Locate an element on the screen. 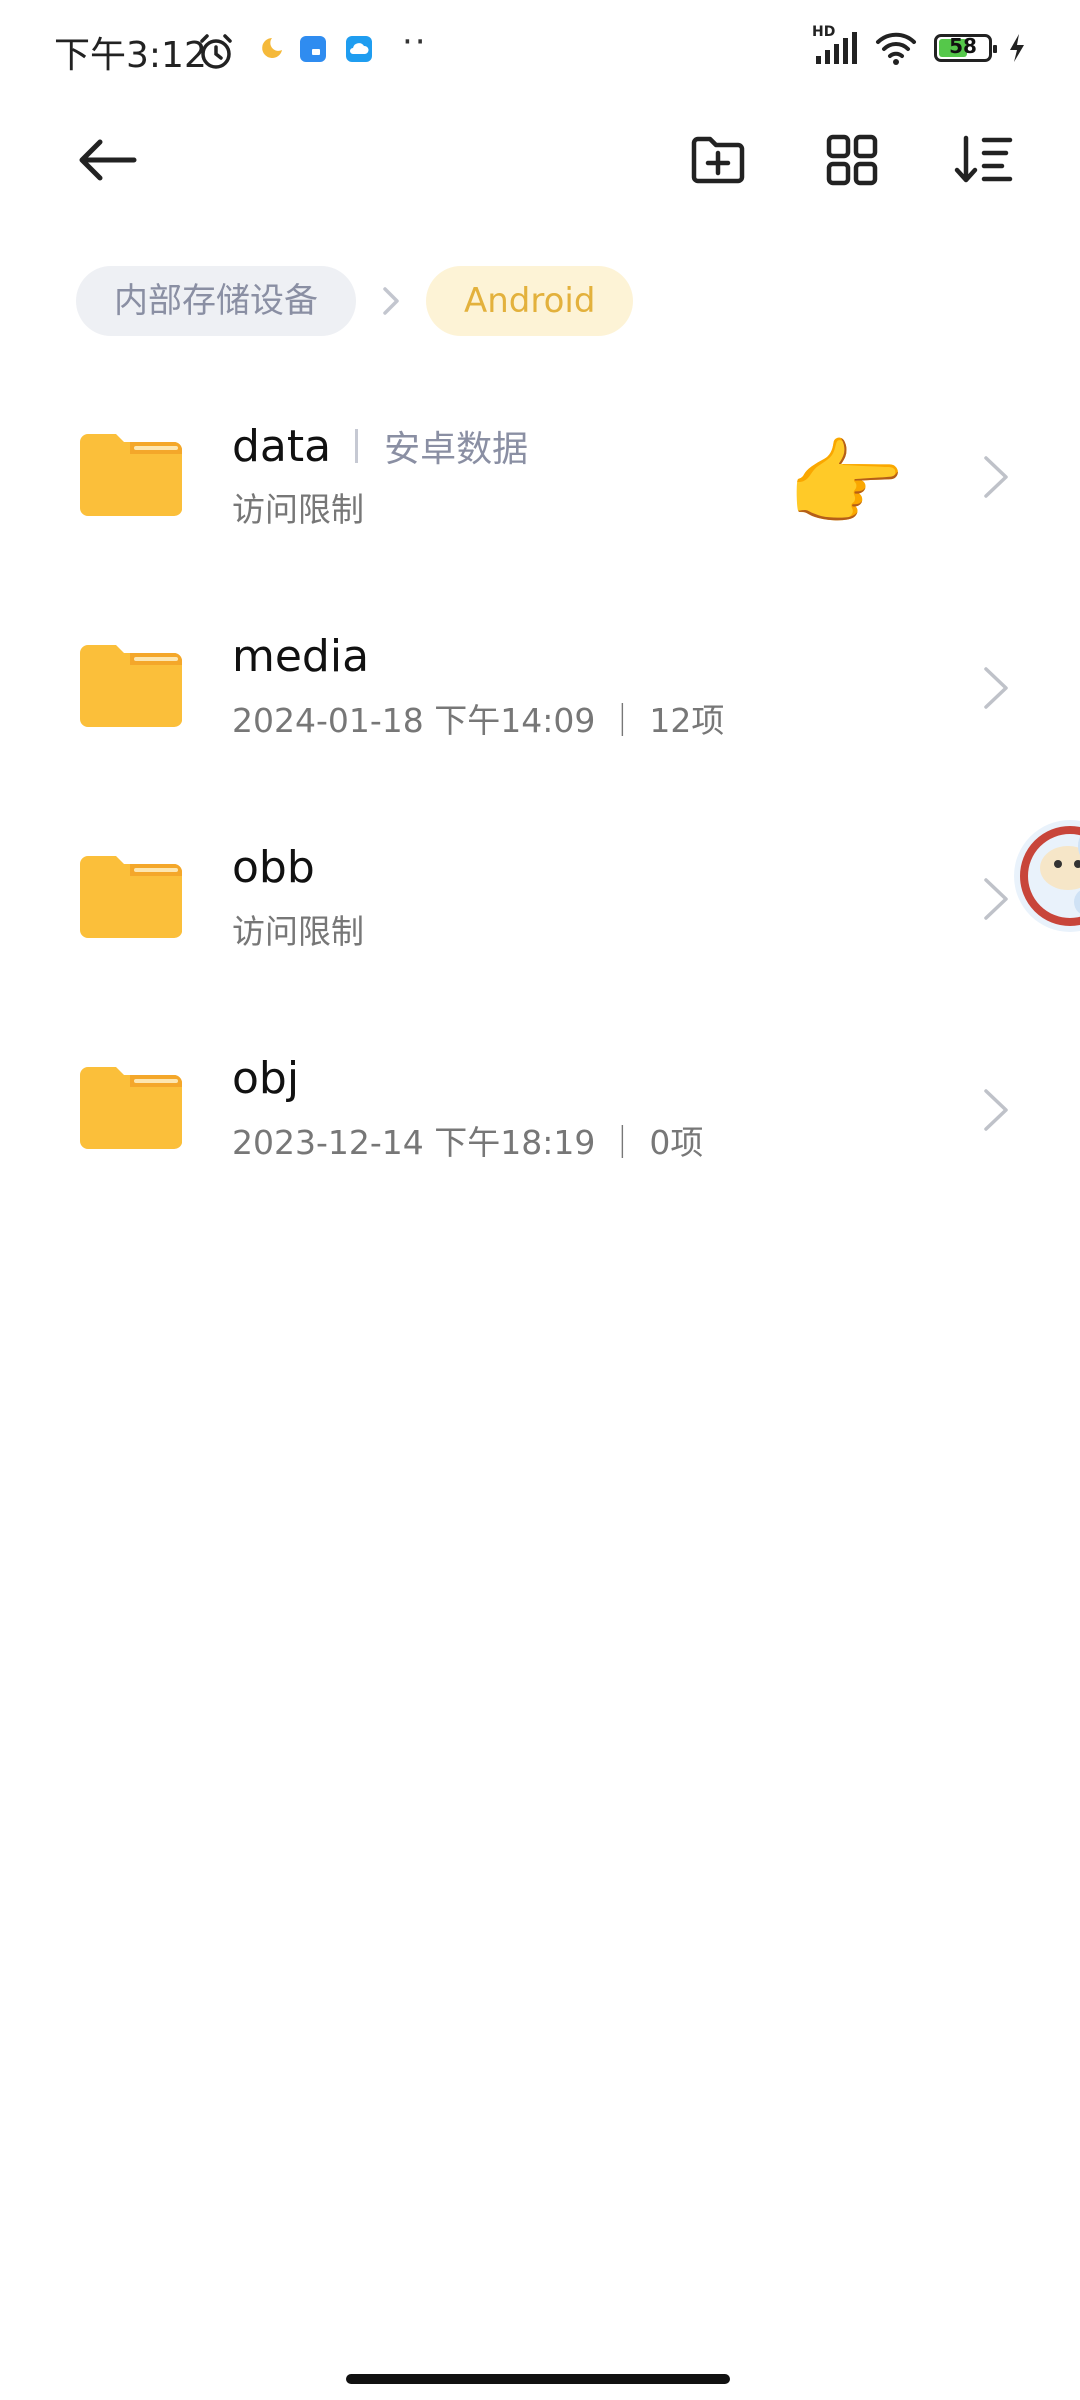 Image resolution: width=1080 pixels, height=2400 pixels. floating-assistant-icon is located at coordinates (1040, 876).